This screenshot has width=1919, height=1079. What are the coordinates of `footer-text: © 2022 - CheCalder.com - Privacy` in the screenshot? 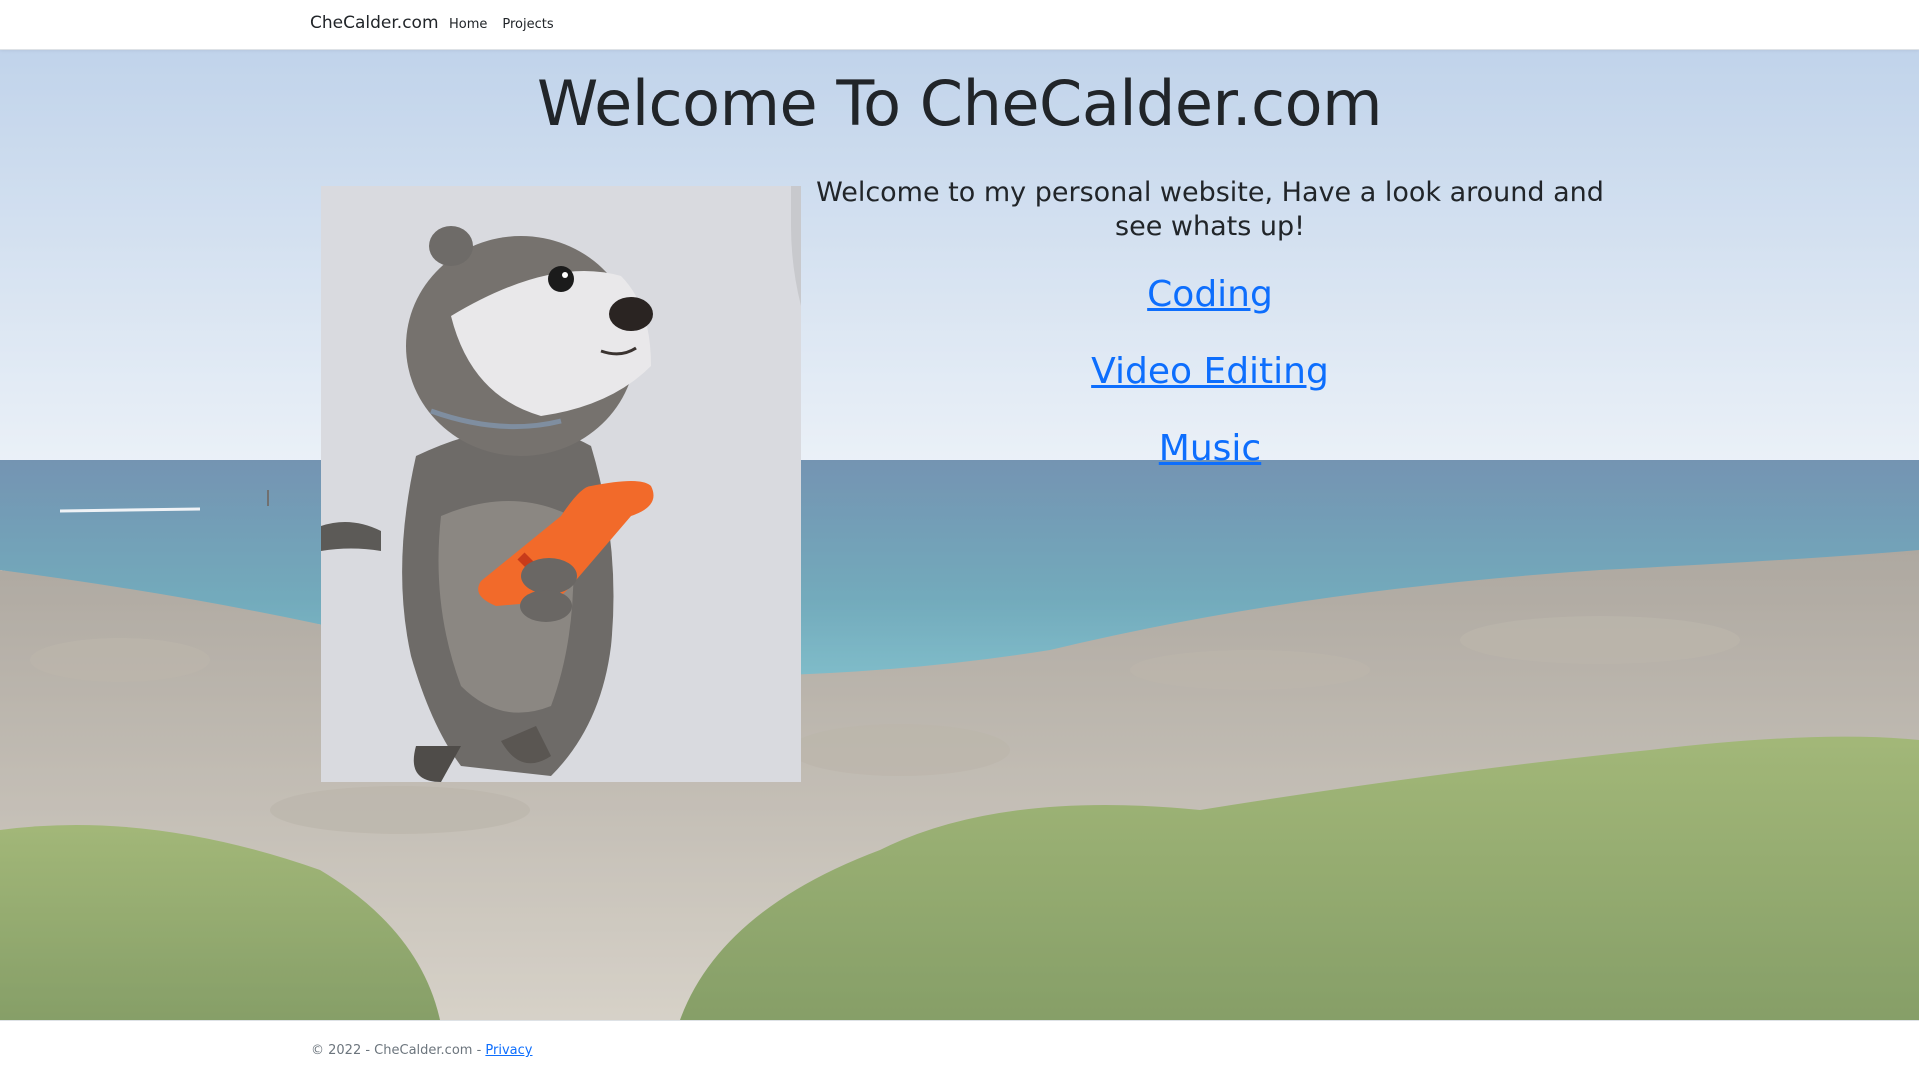 It's located at (421, 1050).